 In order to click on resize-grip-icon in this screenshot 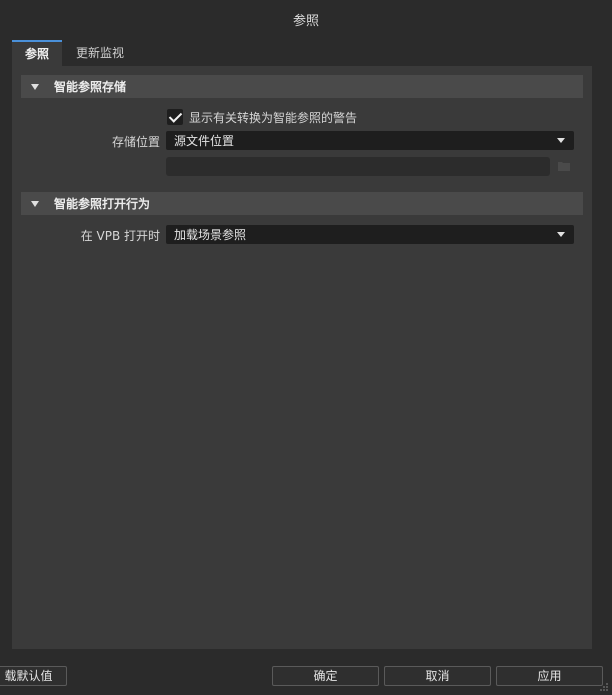, I will do `click(604, 687)`.